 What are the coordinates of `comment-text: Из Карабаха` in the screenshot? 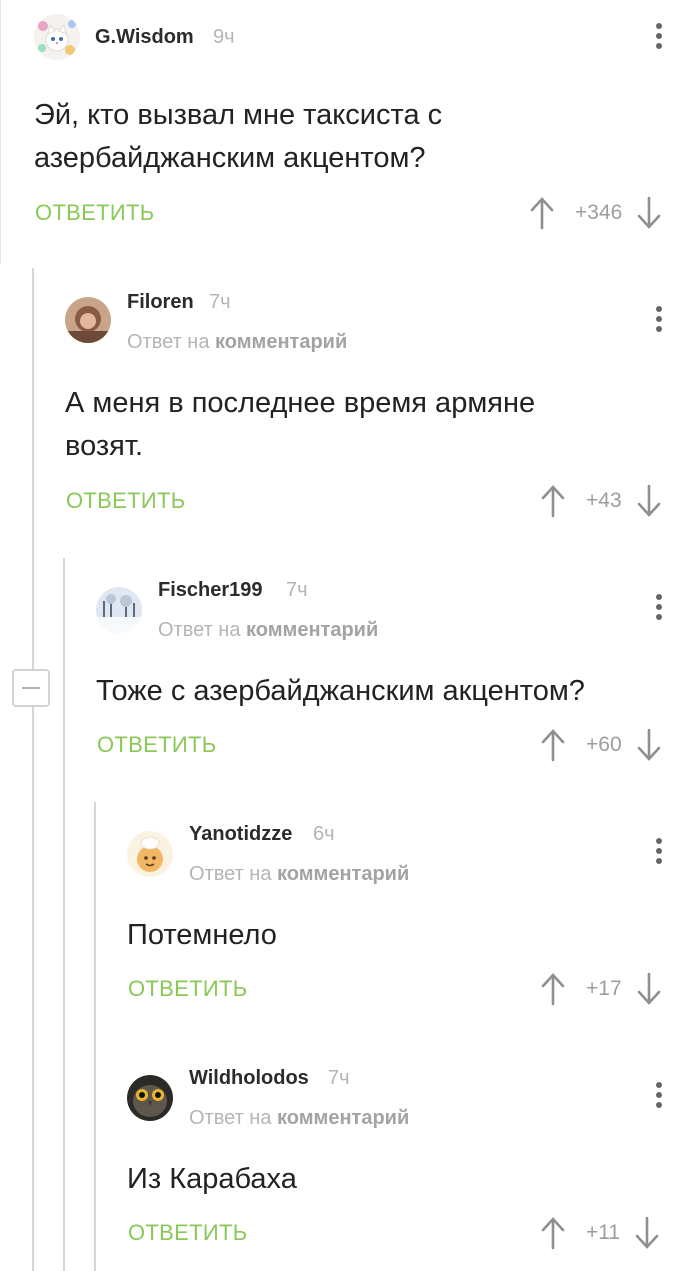 It's located at (212, 1179).